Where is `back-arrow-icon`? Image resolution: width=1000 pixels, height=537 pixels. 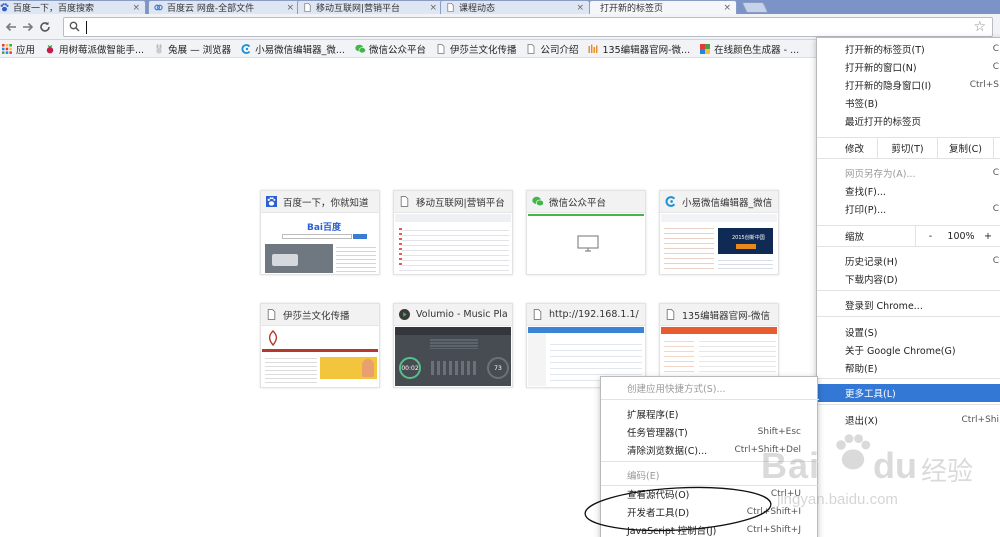 back-arrow-icon is located at coordinates (10, 27).